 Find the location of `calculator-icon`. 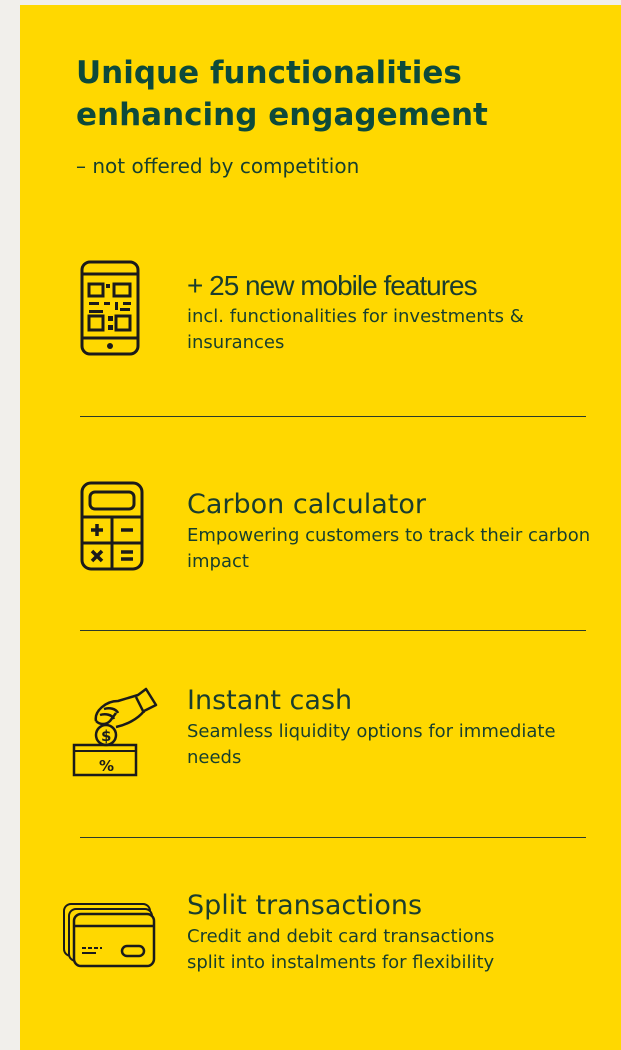

calculator-icon is located at coordinates (110, 531).